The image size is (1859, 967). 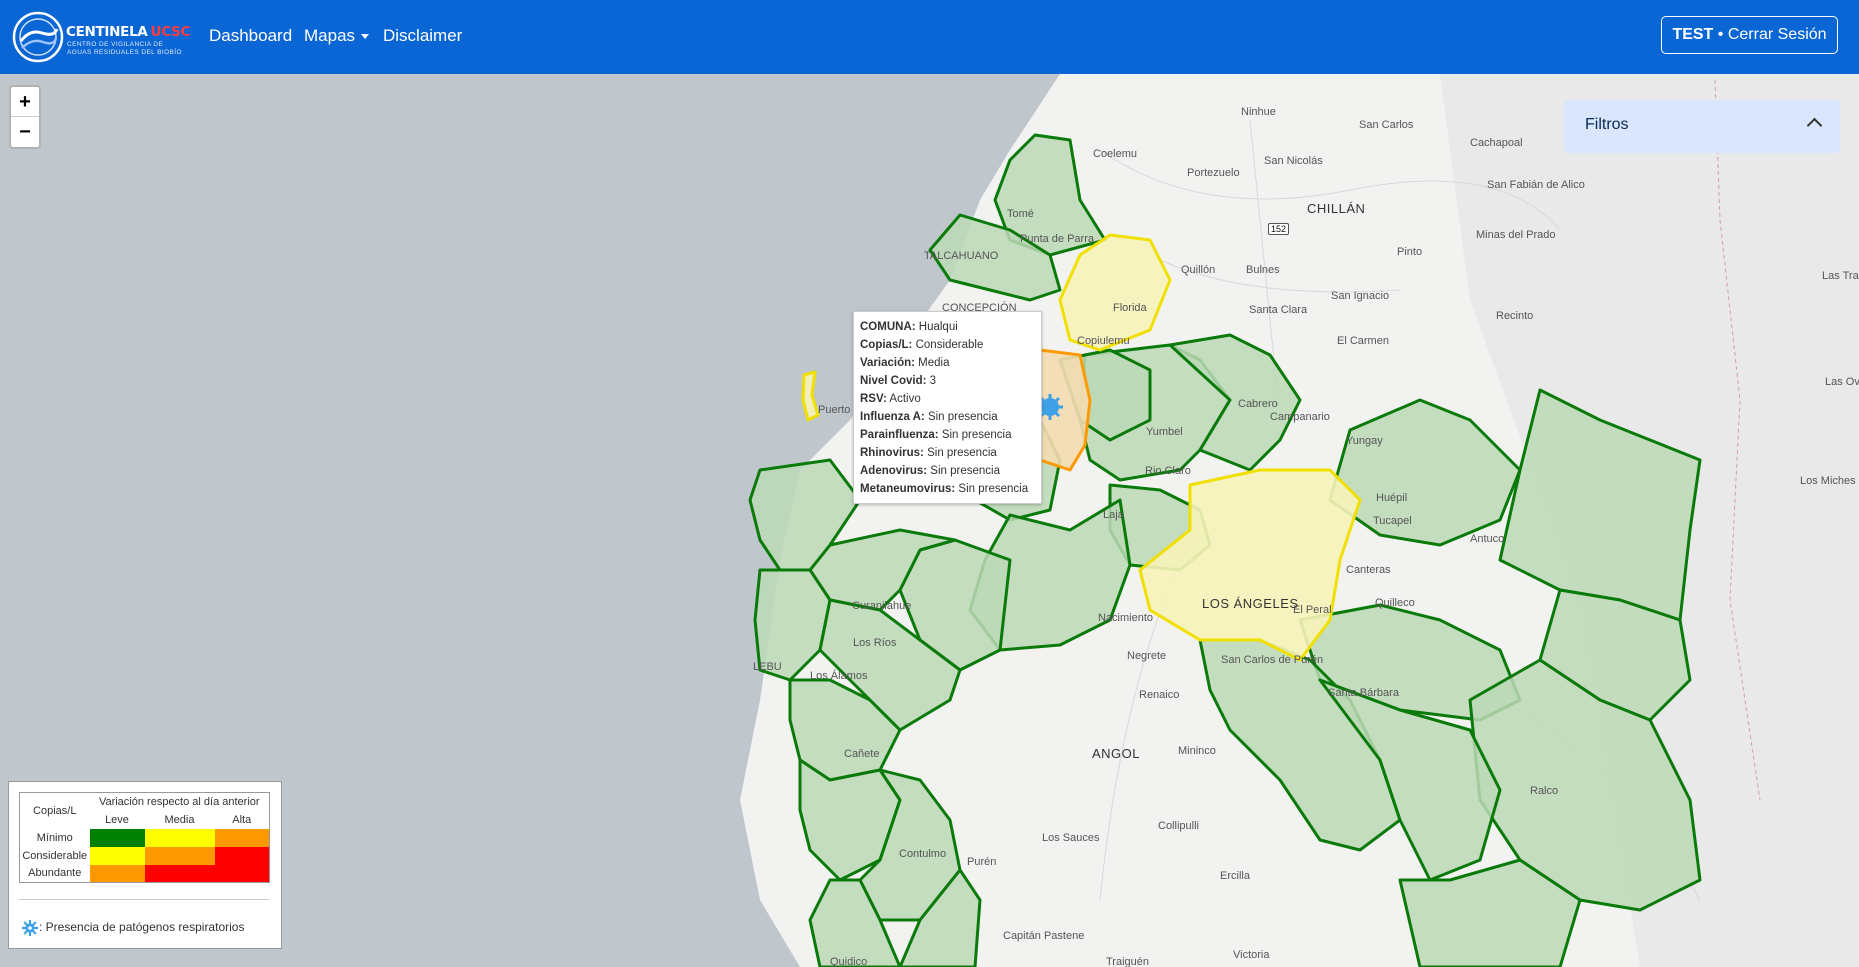 I want to click on place-label: Ercilla, so click(x=1235, y=876).